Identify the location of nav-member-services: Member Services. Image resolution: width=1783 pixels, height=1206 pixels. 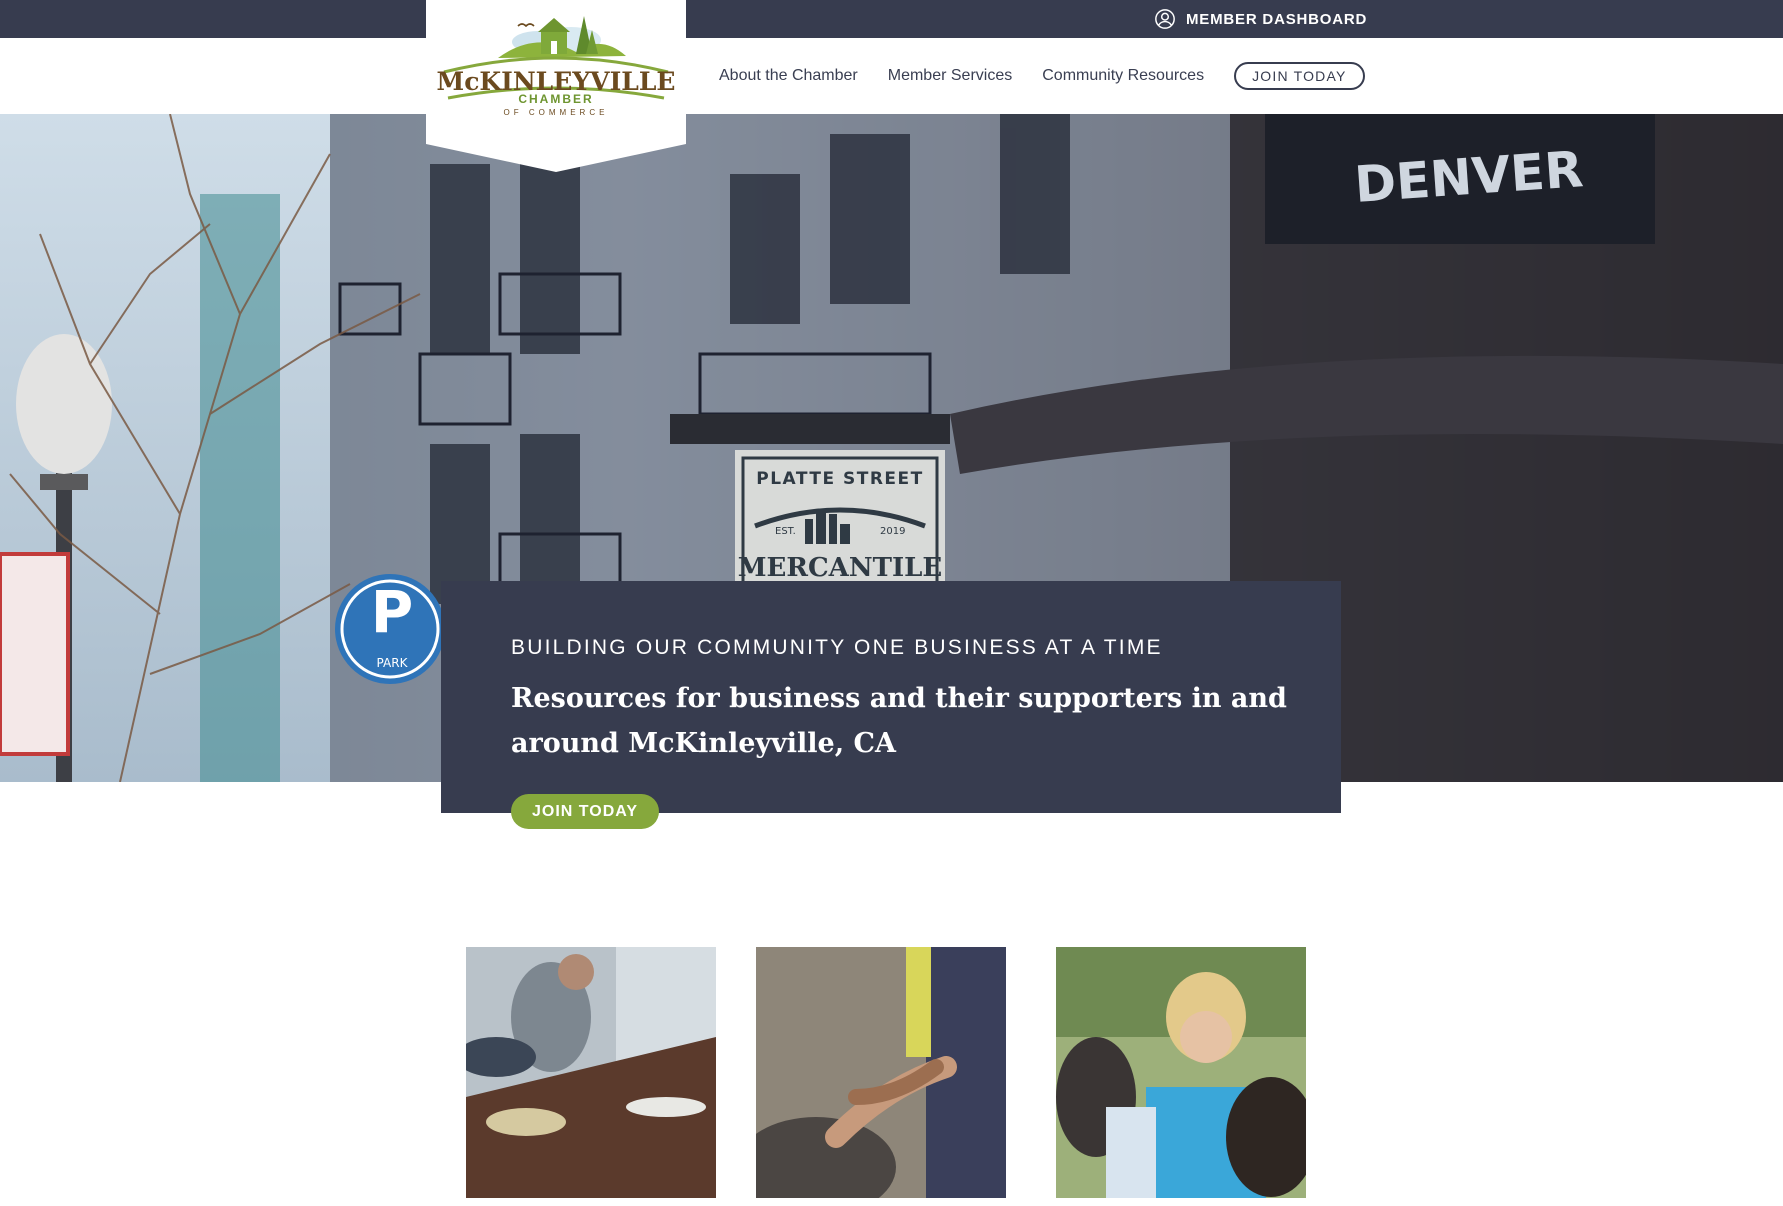
(950, 76).